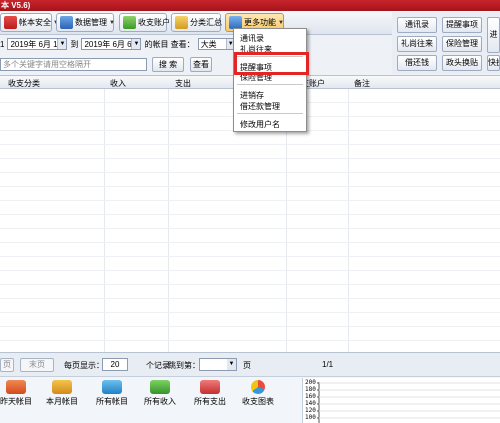  What do you see at coordinates (310, 389) in the screenshot?
I see `y-tick-label: 180` at bounding box center [310, 389].